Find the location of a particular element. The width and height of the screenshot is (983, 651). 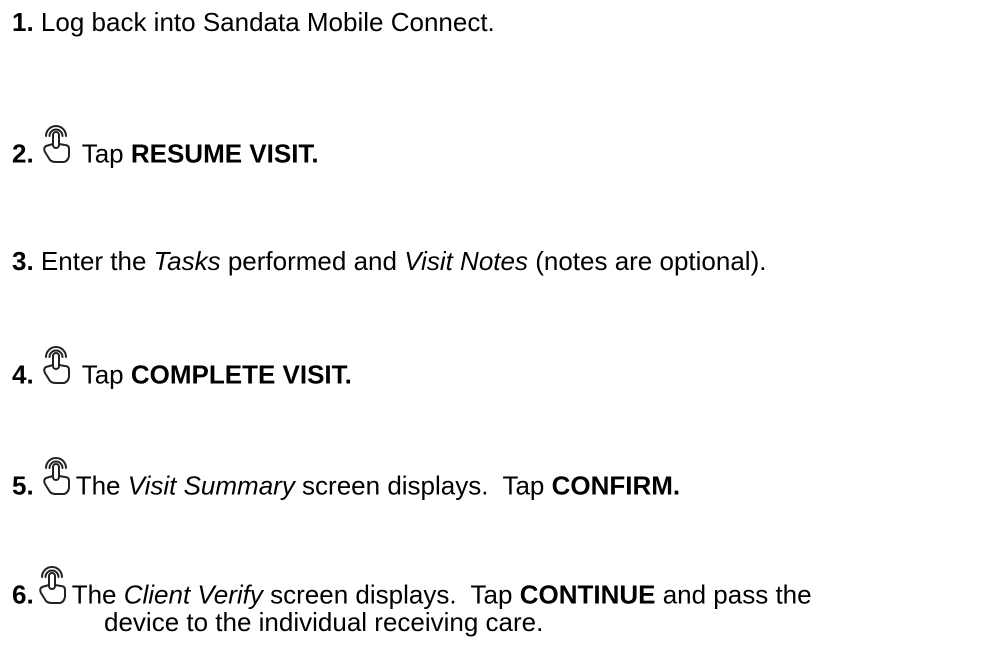

field-name: Tasks is located at coordinates (187, 261).